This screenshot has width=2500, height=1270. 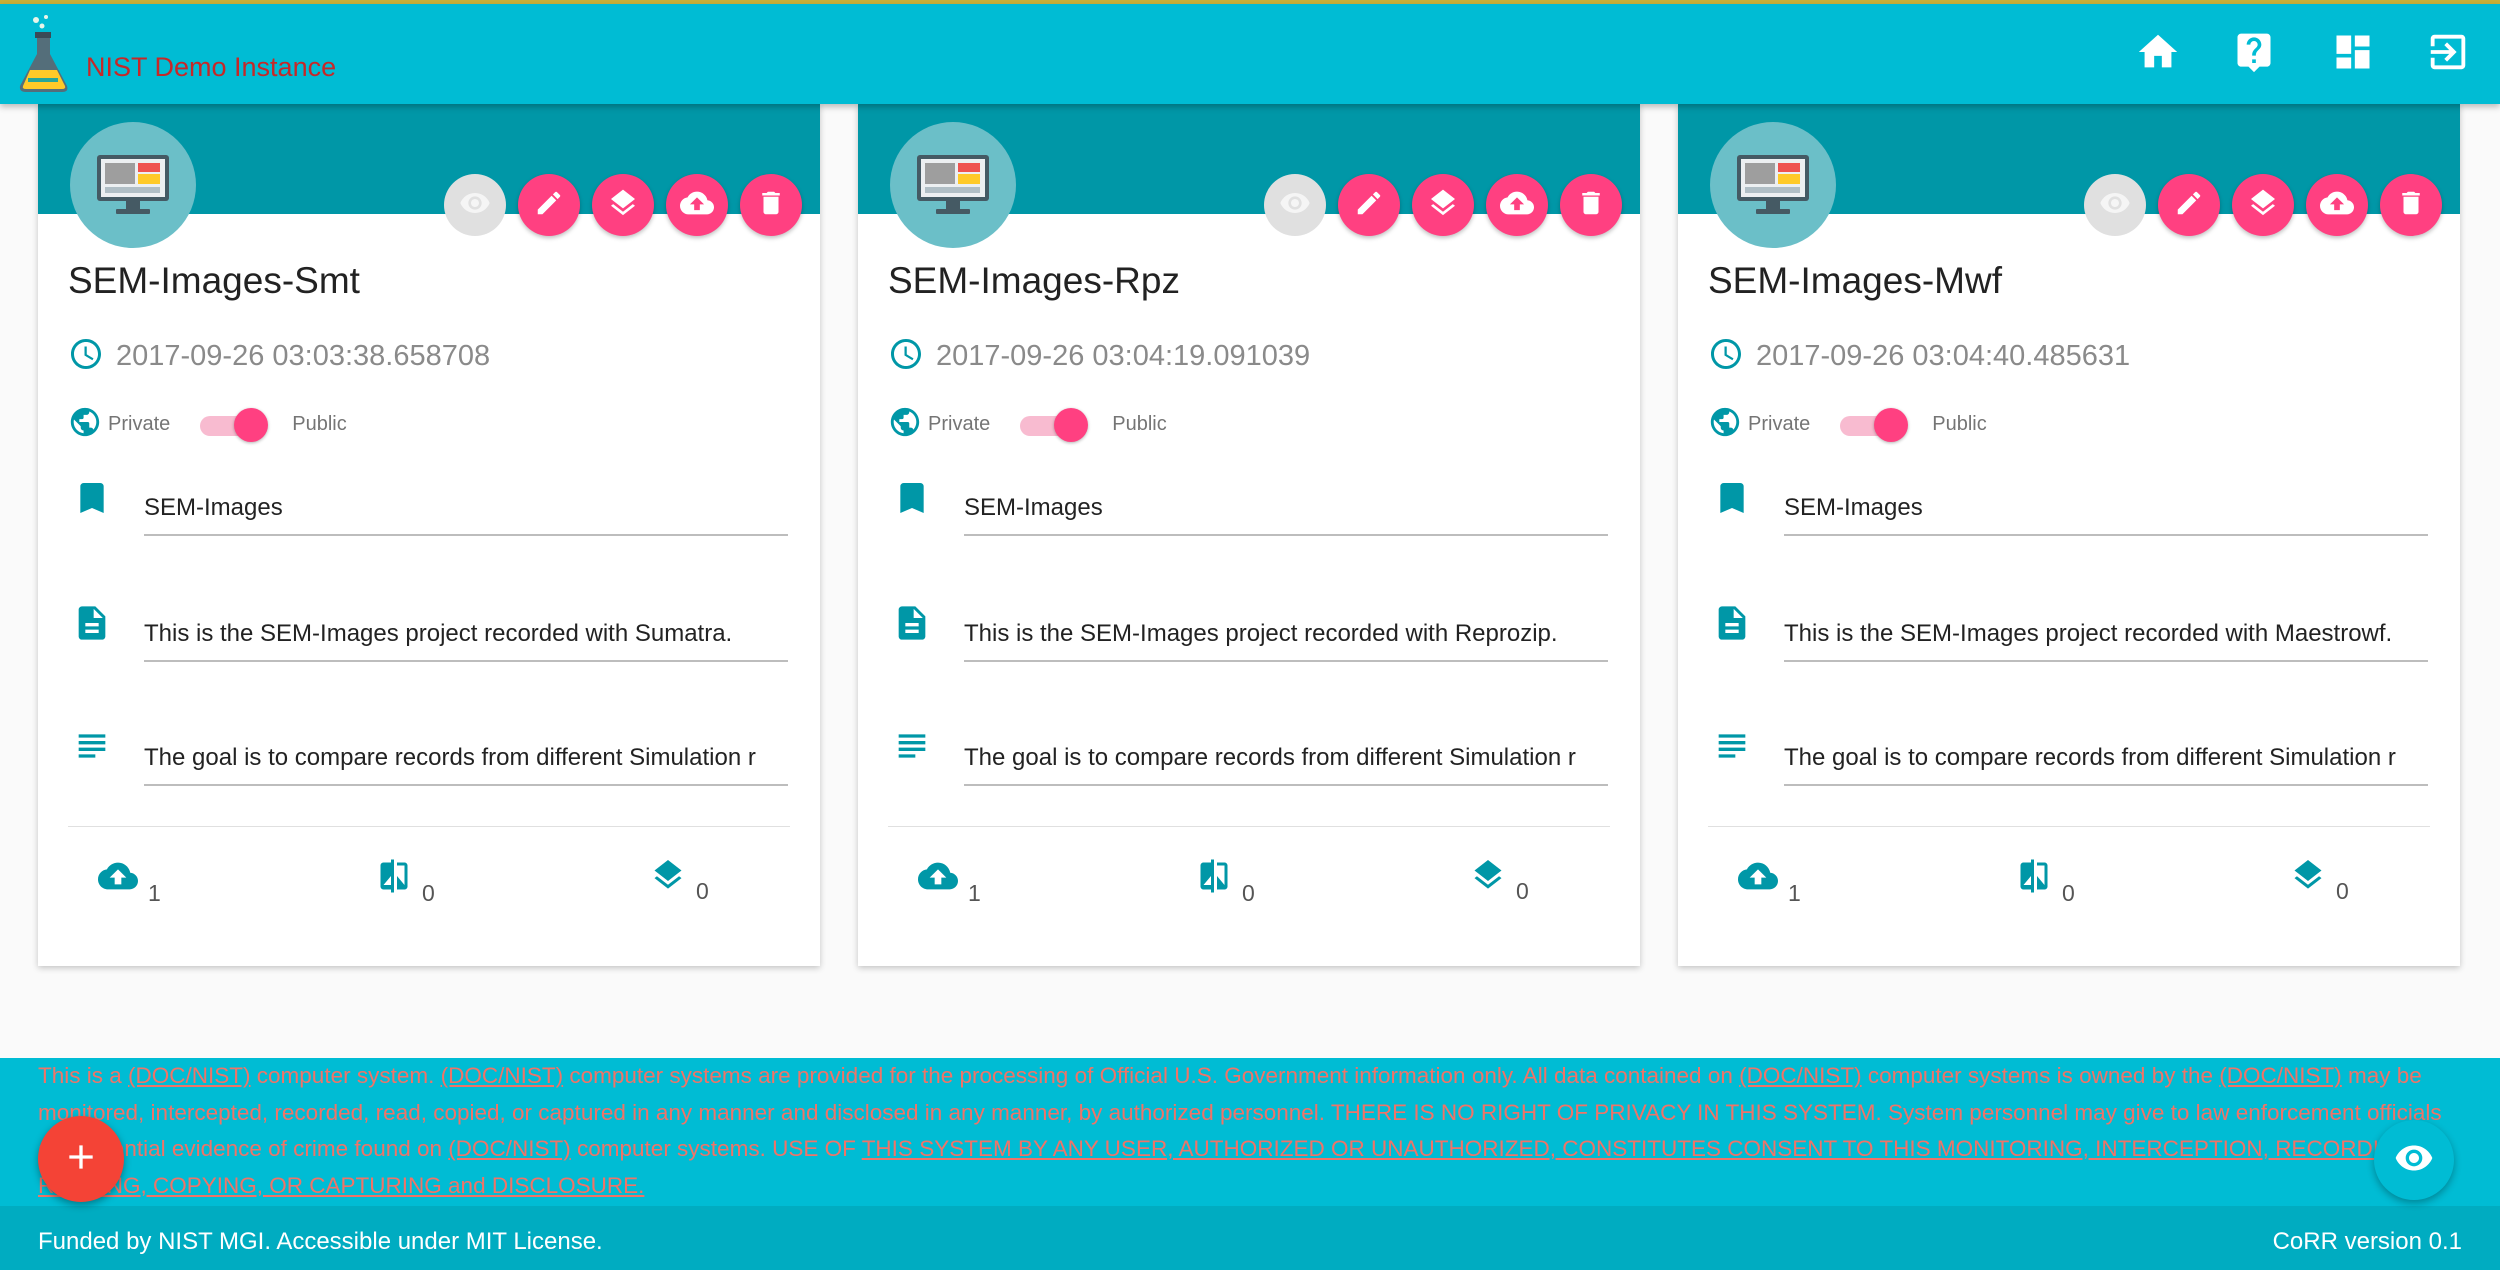 I want to click on project-avatar-computer-icon, so click(x=953, y=185).